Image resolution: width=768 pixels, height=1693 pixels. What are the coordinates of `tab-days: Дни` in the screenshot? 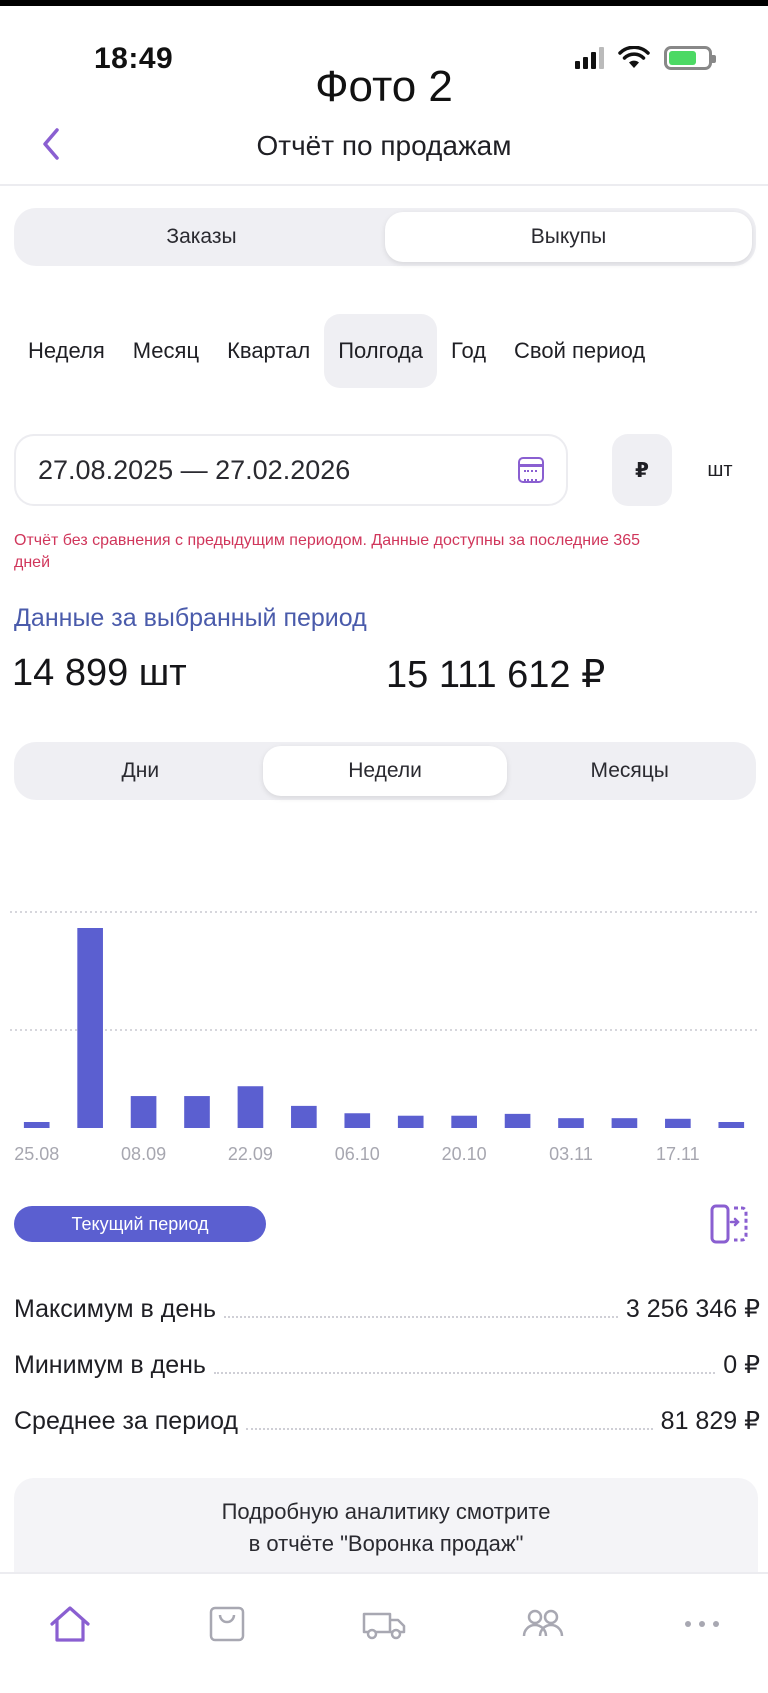 It's located at (140, 771).